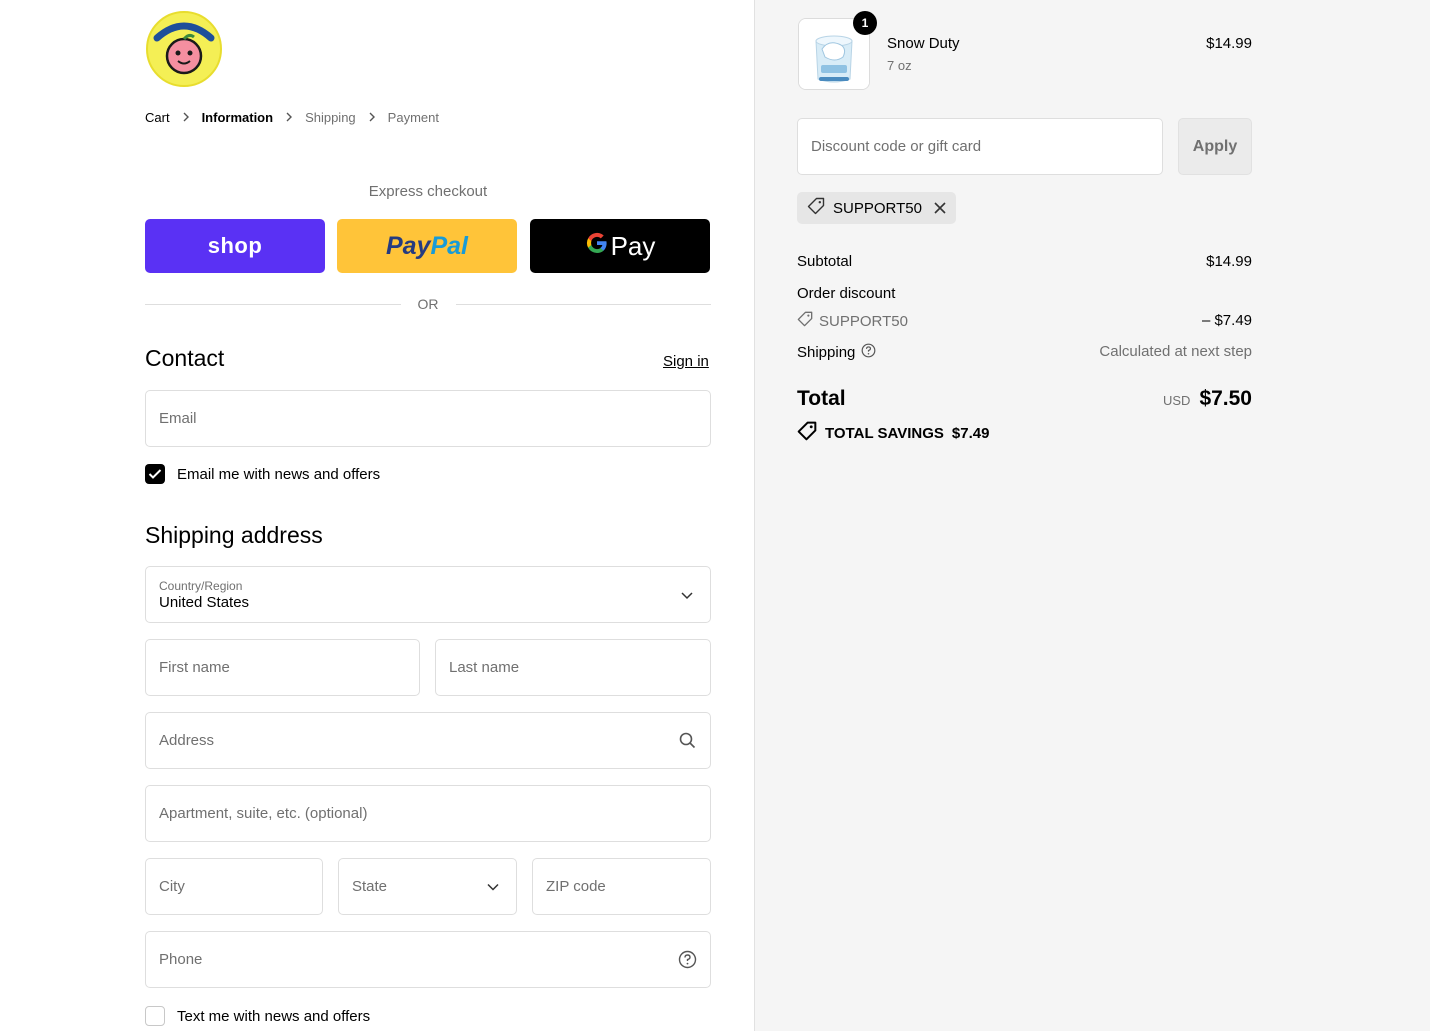 This screenshot has height=1031, width=1430. I want to click on country-select: Country/Region United States, so click(428, 594).